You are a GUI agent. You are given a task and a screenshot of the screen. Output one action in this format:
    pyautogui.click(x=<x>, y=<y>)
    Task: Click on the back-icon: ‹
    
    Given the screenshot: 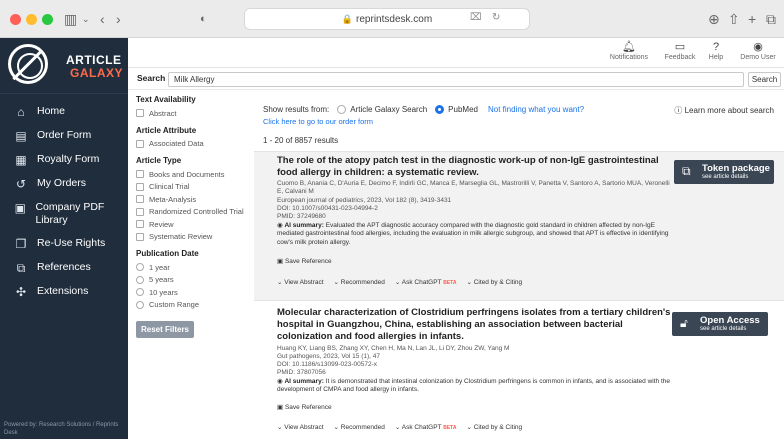 What is the action you would take?
    pyautogui.click(x=102, y=19)
    